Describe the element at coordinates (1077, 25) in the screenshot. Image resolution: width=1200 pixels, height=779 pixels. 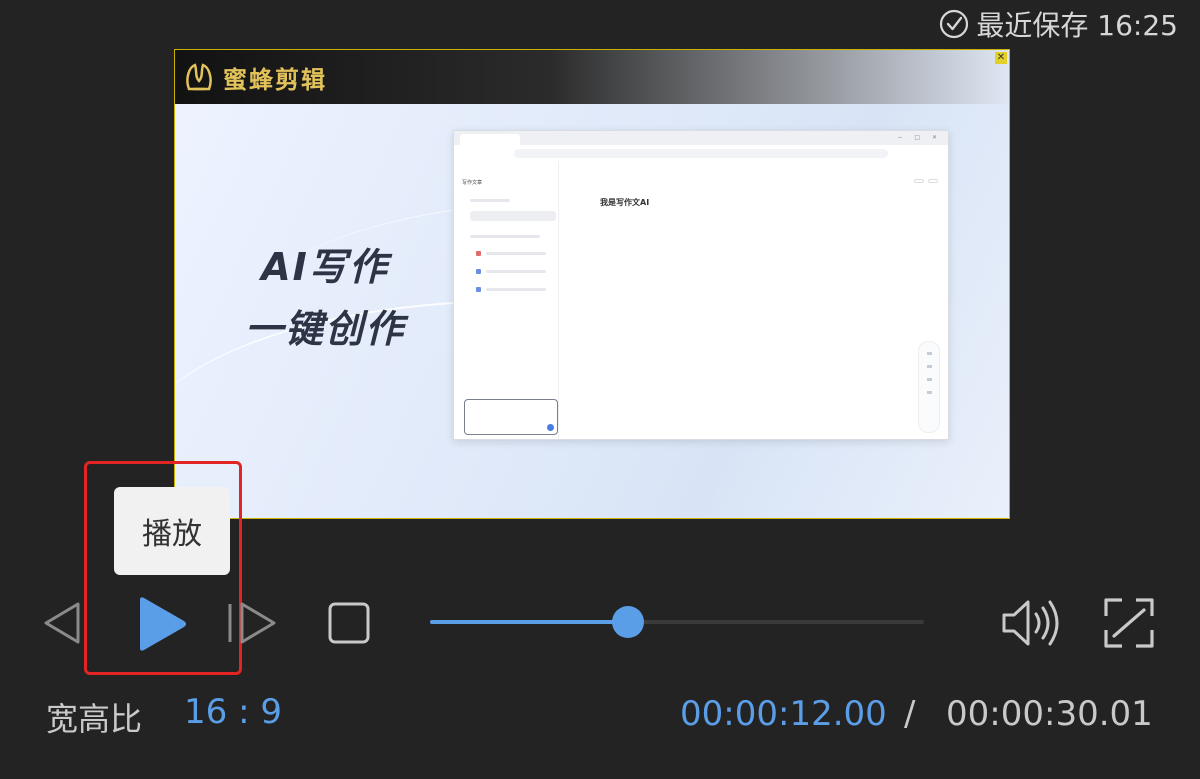
I see `save-status-text: 最近保存 16:25` at that location.